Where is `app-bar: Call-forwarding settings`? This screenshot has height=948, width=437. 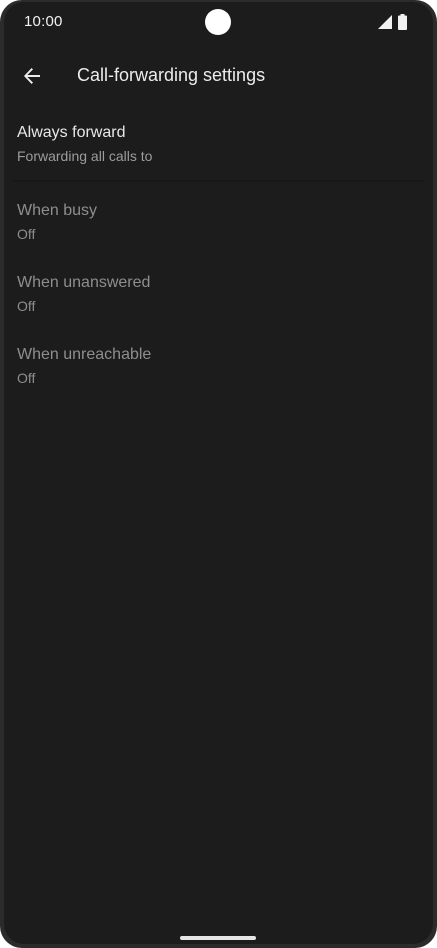
app-bar: Call-forwarding settings is located at coordinates (218, 76).